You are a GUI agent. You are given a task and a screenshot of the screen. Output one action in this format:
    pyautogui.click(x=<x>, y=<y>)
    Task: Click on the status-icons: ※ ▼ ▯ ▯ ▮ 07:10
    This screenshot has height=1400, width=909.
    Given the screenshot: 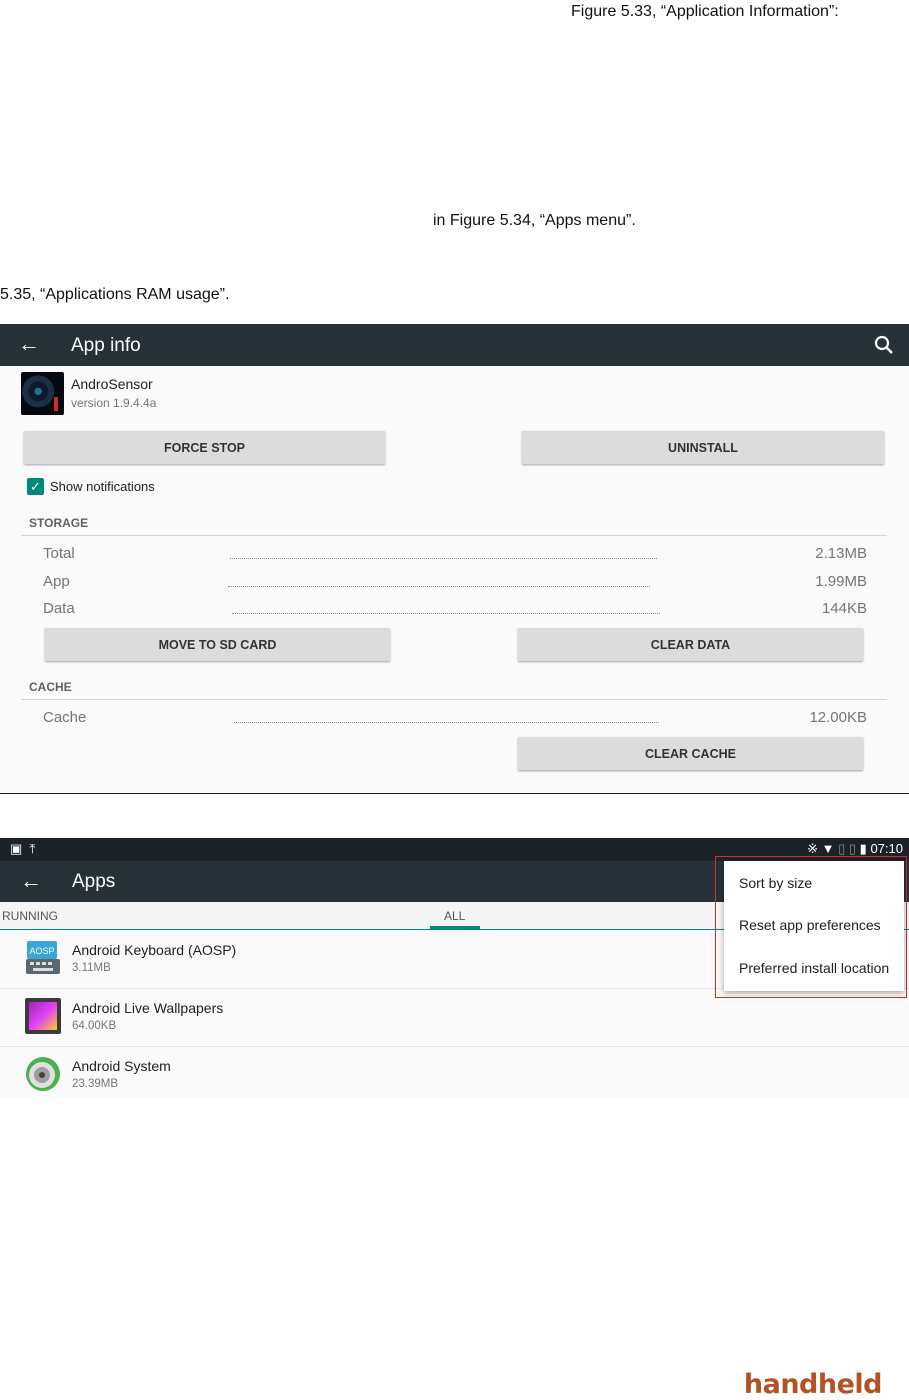 What is the action you would take?
    pyautogui.click(x=855, y=849)
    